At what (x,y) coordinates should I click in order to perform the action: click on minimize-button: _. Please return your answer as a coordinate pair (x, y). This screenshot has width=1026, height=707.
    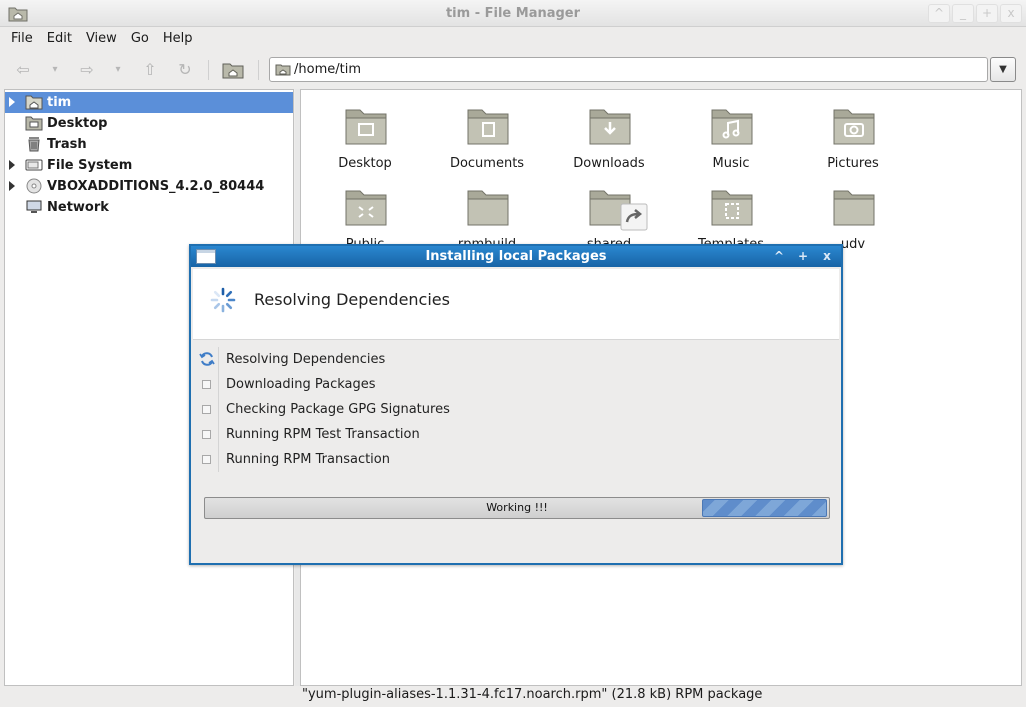
    Looking at the image, I should click on (963, 13).